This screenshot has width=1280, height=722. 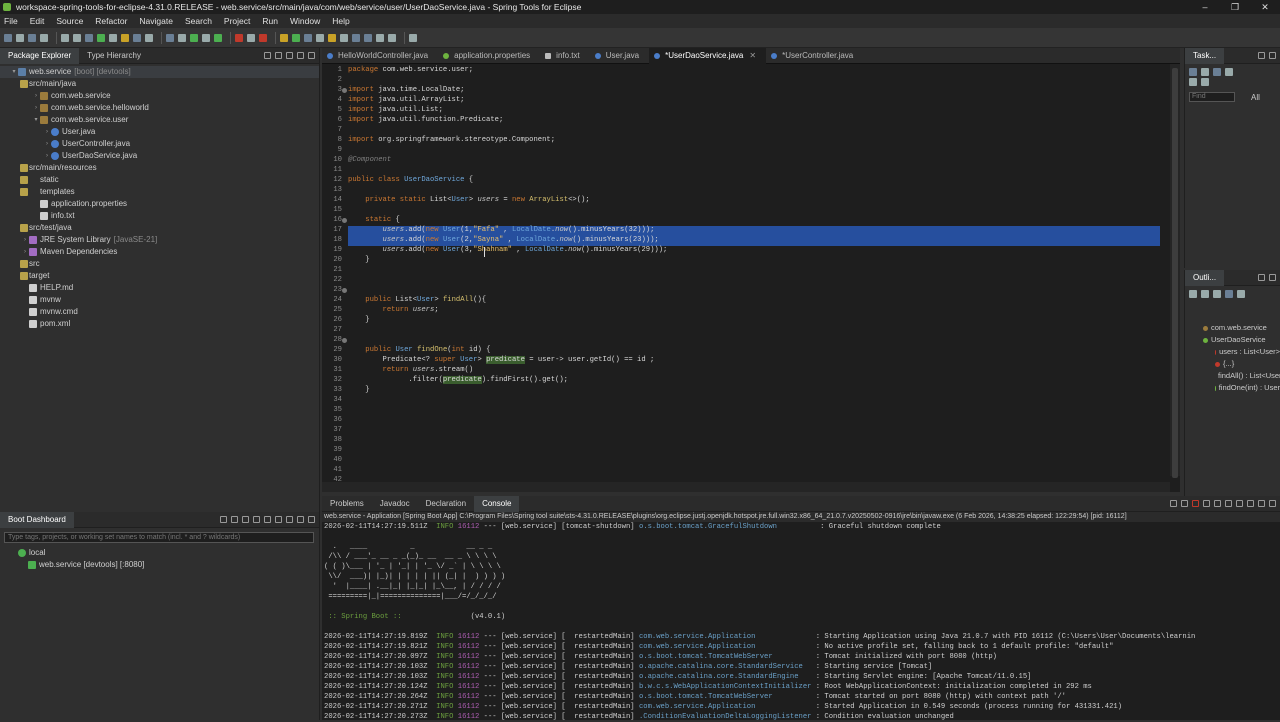 I want to click on hide-fields-icon, so click(x=1205, y=294).